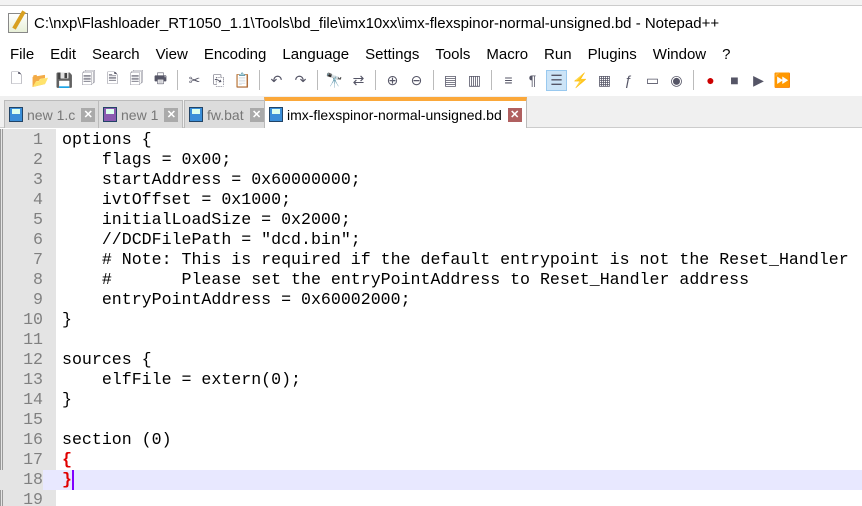 The image size is (862, 506). What do you see at coordinates (196, 114) in the screenshot?
I see `saved-icon` at bounding box center [196, 114].